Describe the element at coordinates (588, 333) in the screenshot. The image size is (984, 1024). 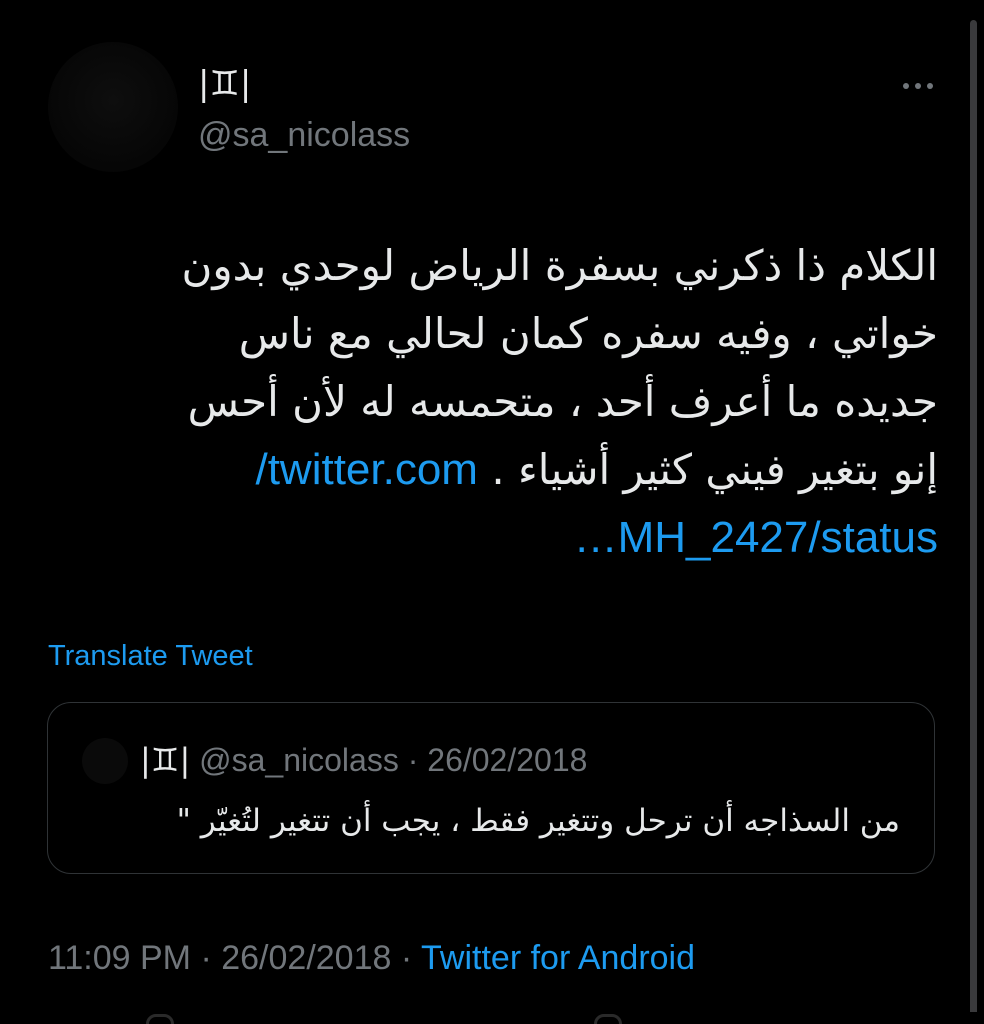
I see `tweet-text-line: خواتي ، وفيه سفره كمان لحالي مع ناس` at that location.